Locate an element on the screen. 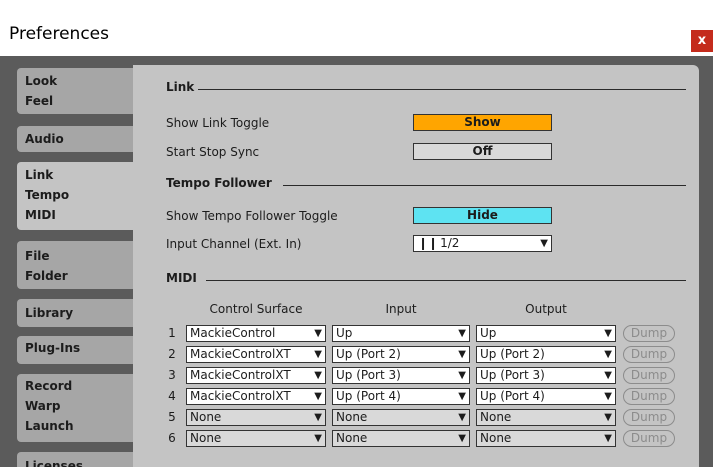  tab-label-line: Link is located at coordinates (39, 175).